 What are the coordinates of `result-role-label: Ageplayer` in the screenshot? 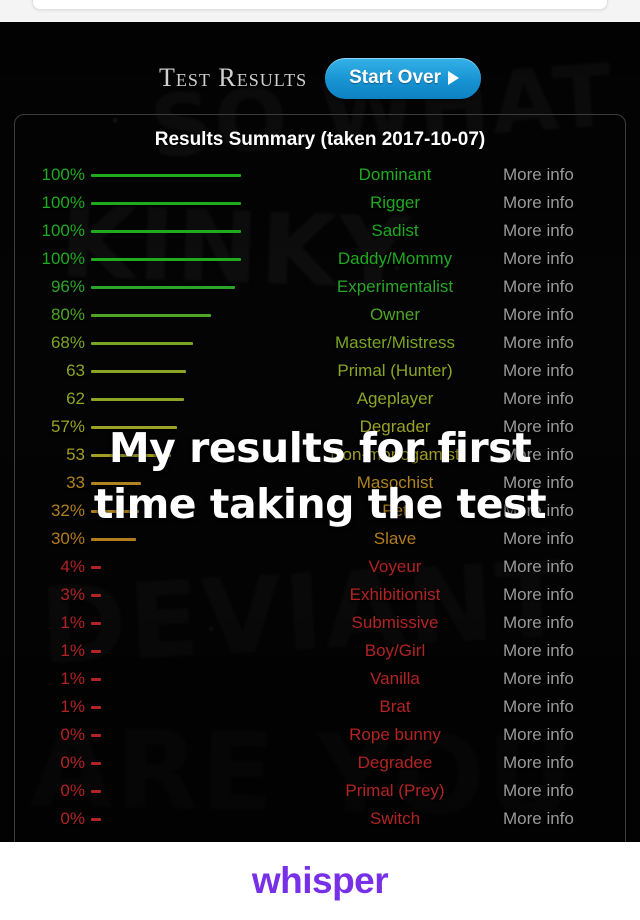 It's located at (395, 398).